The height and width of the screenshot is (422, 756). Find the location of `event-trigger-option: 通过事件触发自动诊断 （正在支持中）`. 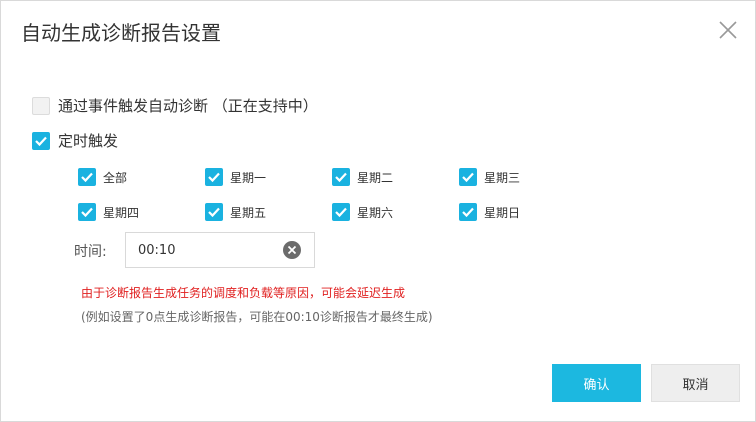

event-trigger-option: 通过事件触发自动诊断 （正在支持中） is located at coordinates (175, 105).